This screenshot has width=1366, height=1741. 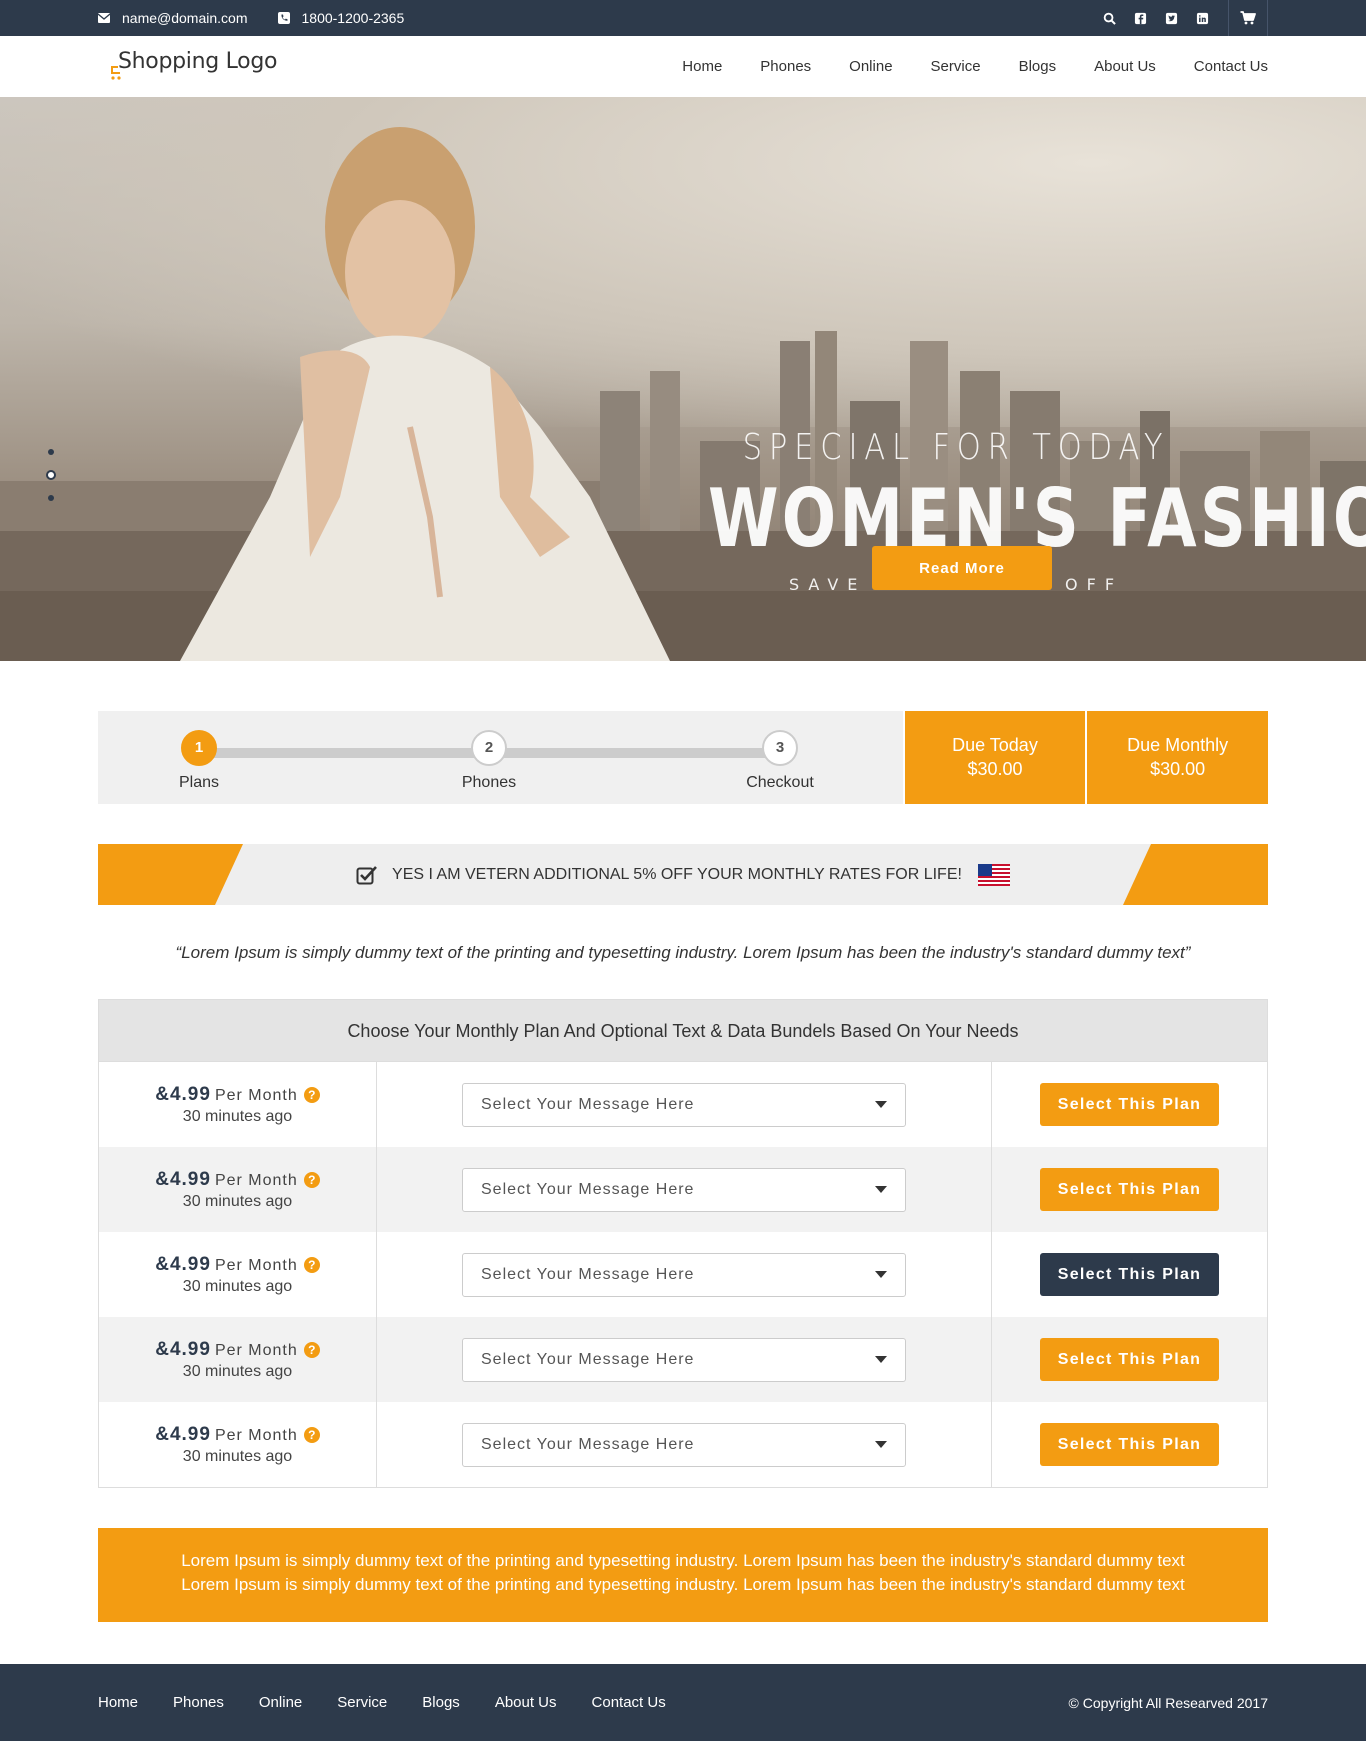 I want to click on step-label: Plans, so click(x=199, y=782).